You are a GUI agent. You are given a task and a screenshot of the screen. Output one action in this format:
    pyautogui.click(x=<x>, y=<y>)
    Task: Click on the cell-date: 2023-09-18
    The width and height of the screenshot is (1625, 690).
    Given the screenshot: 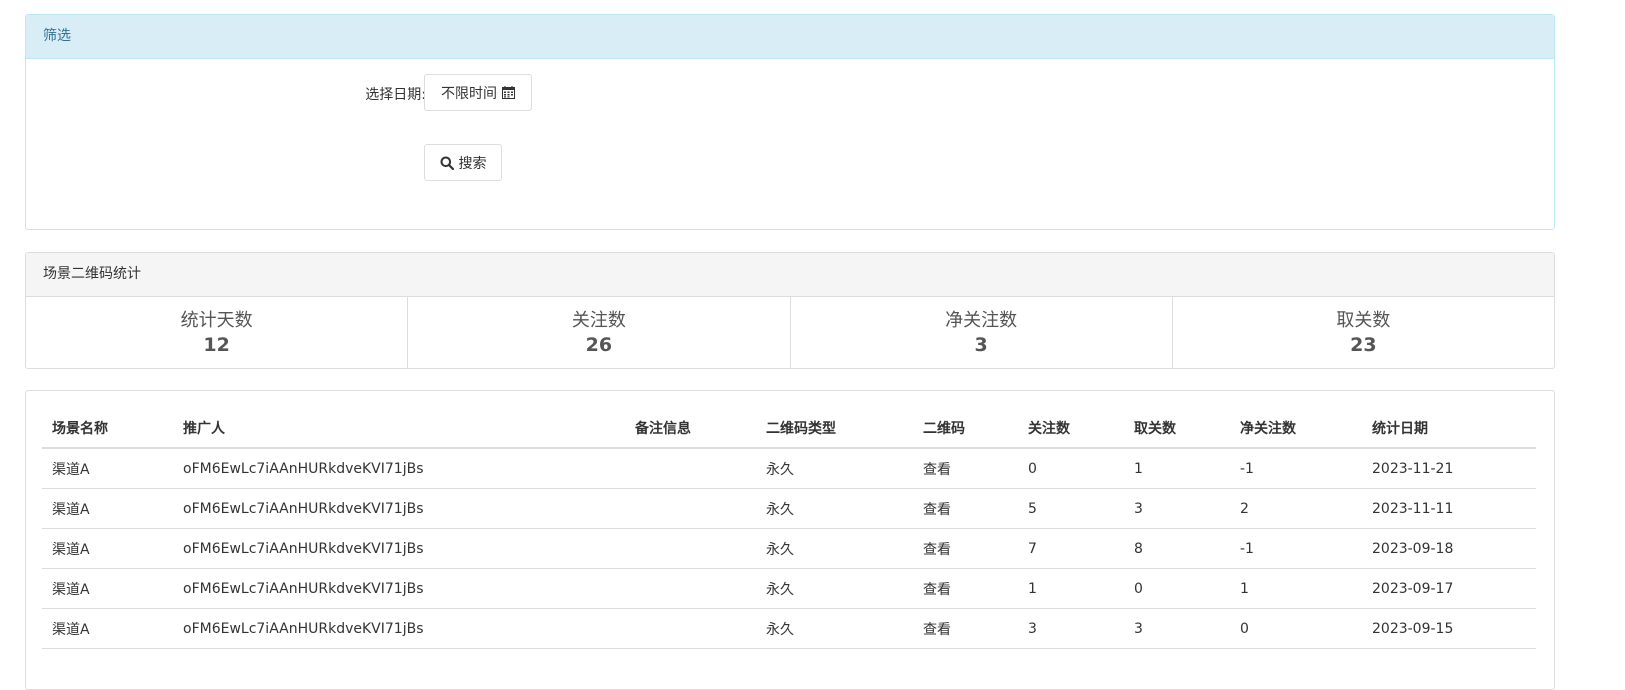 What is the action you would take?
    pyautogui.click(x=1449, y=548)
    